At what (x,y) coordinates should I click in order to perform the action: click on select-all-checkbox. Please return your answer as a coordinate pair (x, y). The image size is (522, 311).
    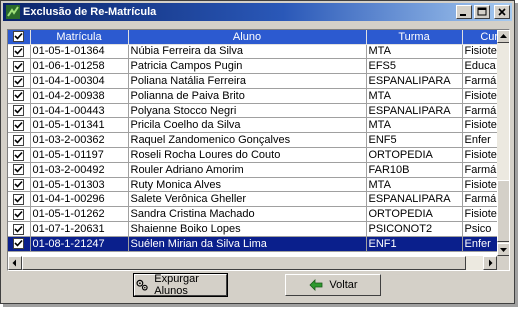
    Looking at the image, I should click on (19, 37).